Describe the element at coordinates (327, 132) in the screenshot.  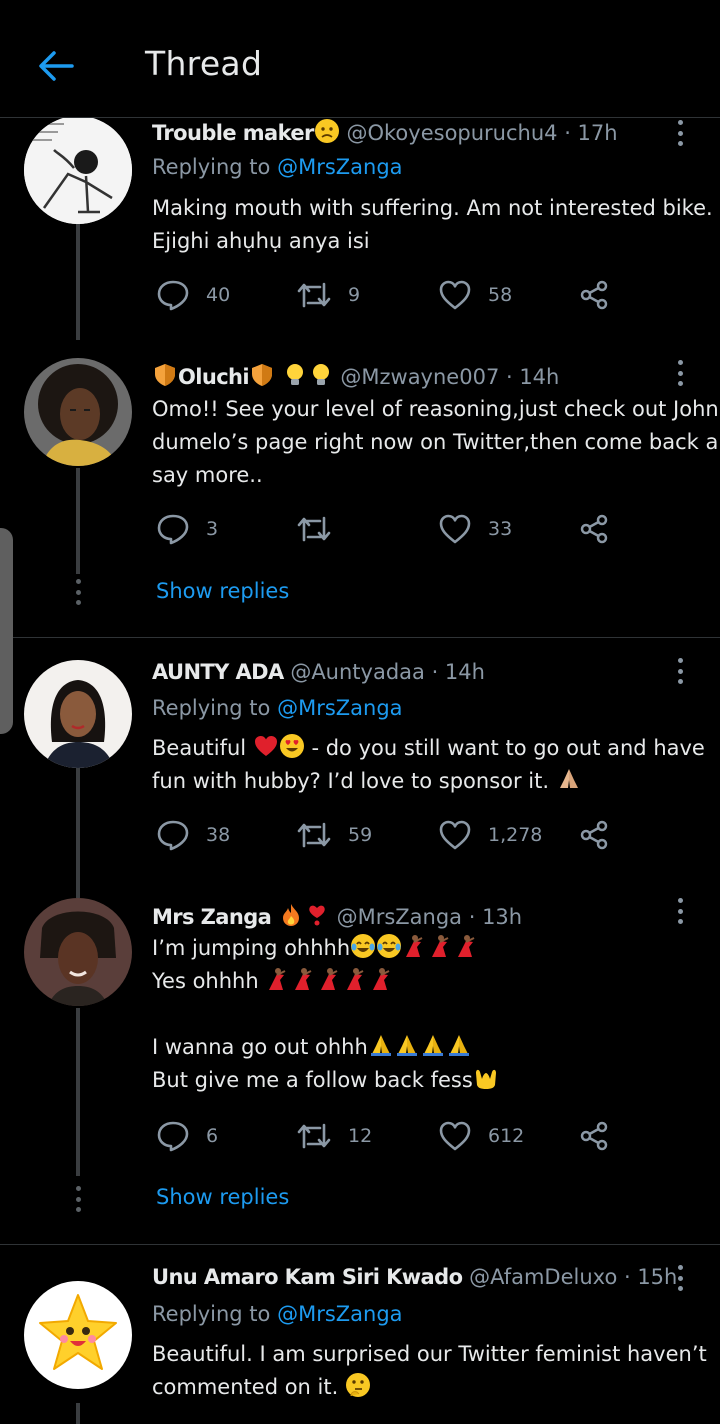
I see `worried-face-emoji` at that location.